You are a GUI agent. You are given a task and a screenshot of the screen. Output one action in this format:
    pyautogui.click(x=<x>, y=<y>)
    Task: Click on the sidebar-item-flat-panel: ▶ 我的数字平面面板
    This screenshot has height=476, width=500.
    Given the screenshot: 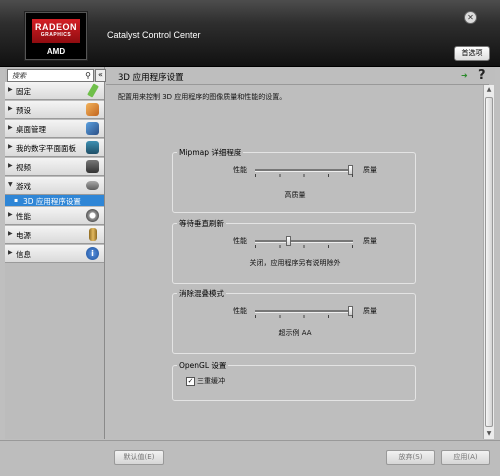 What is the action you would take?
    pyautogui.click(x=54, y=148)
    